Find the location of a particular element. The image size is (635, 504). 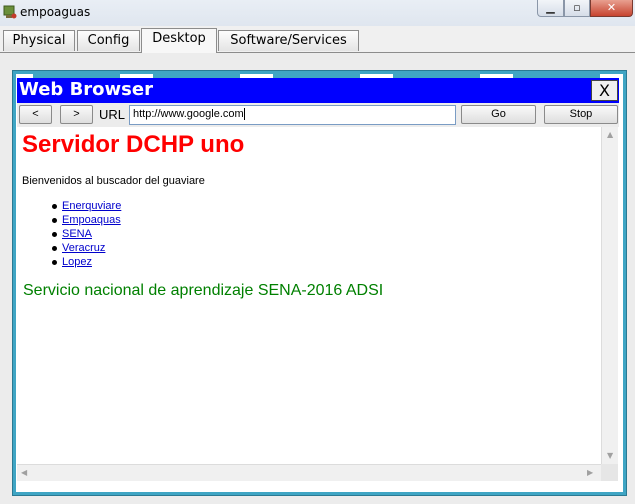

maximize-button: ▫ is located at coordinates (577, 8).